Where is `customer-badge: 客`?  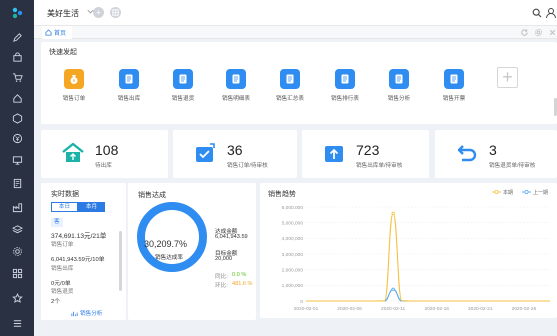
customer-badge: 客 is located at coordinates (57, 222).